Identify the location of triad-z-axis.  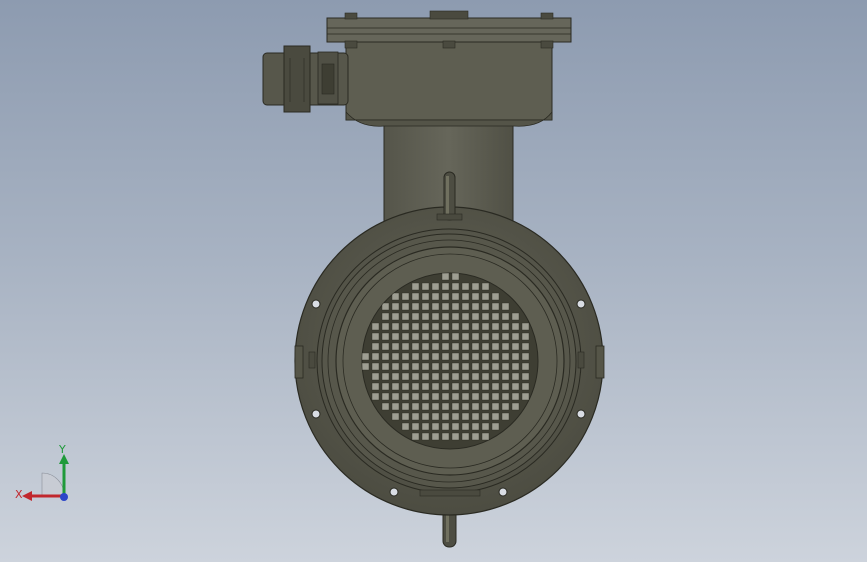
(64, 497).